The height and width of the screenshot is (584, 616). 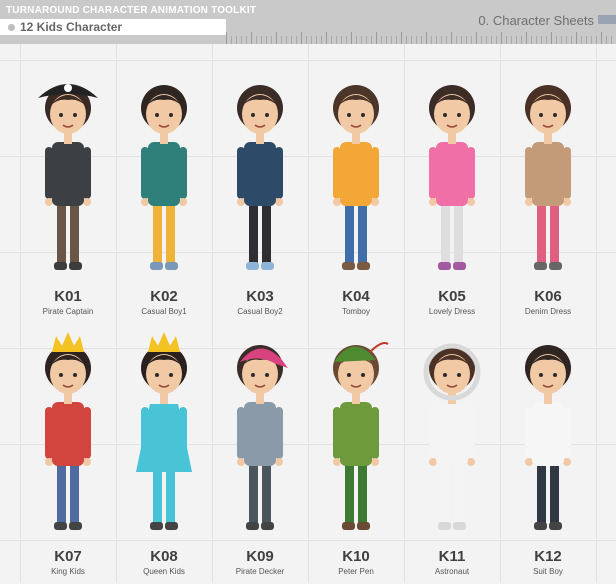 I want to click on character-card: K01 Pirate Captain, so click(x=68, y=193).